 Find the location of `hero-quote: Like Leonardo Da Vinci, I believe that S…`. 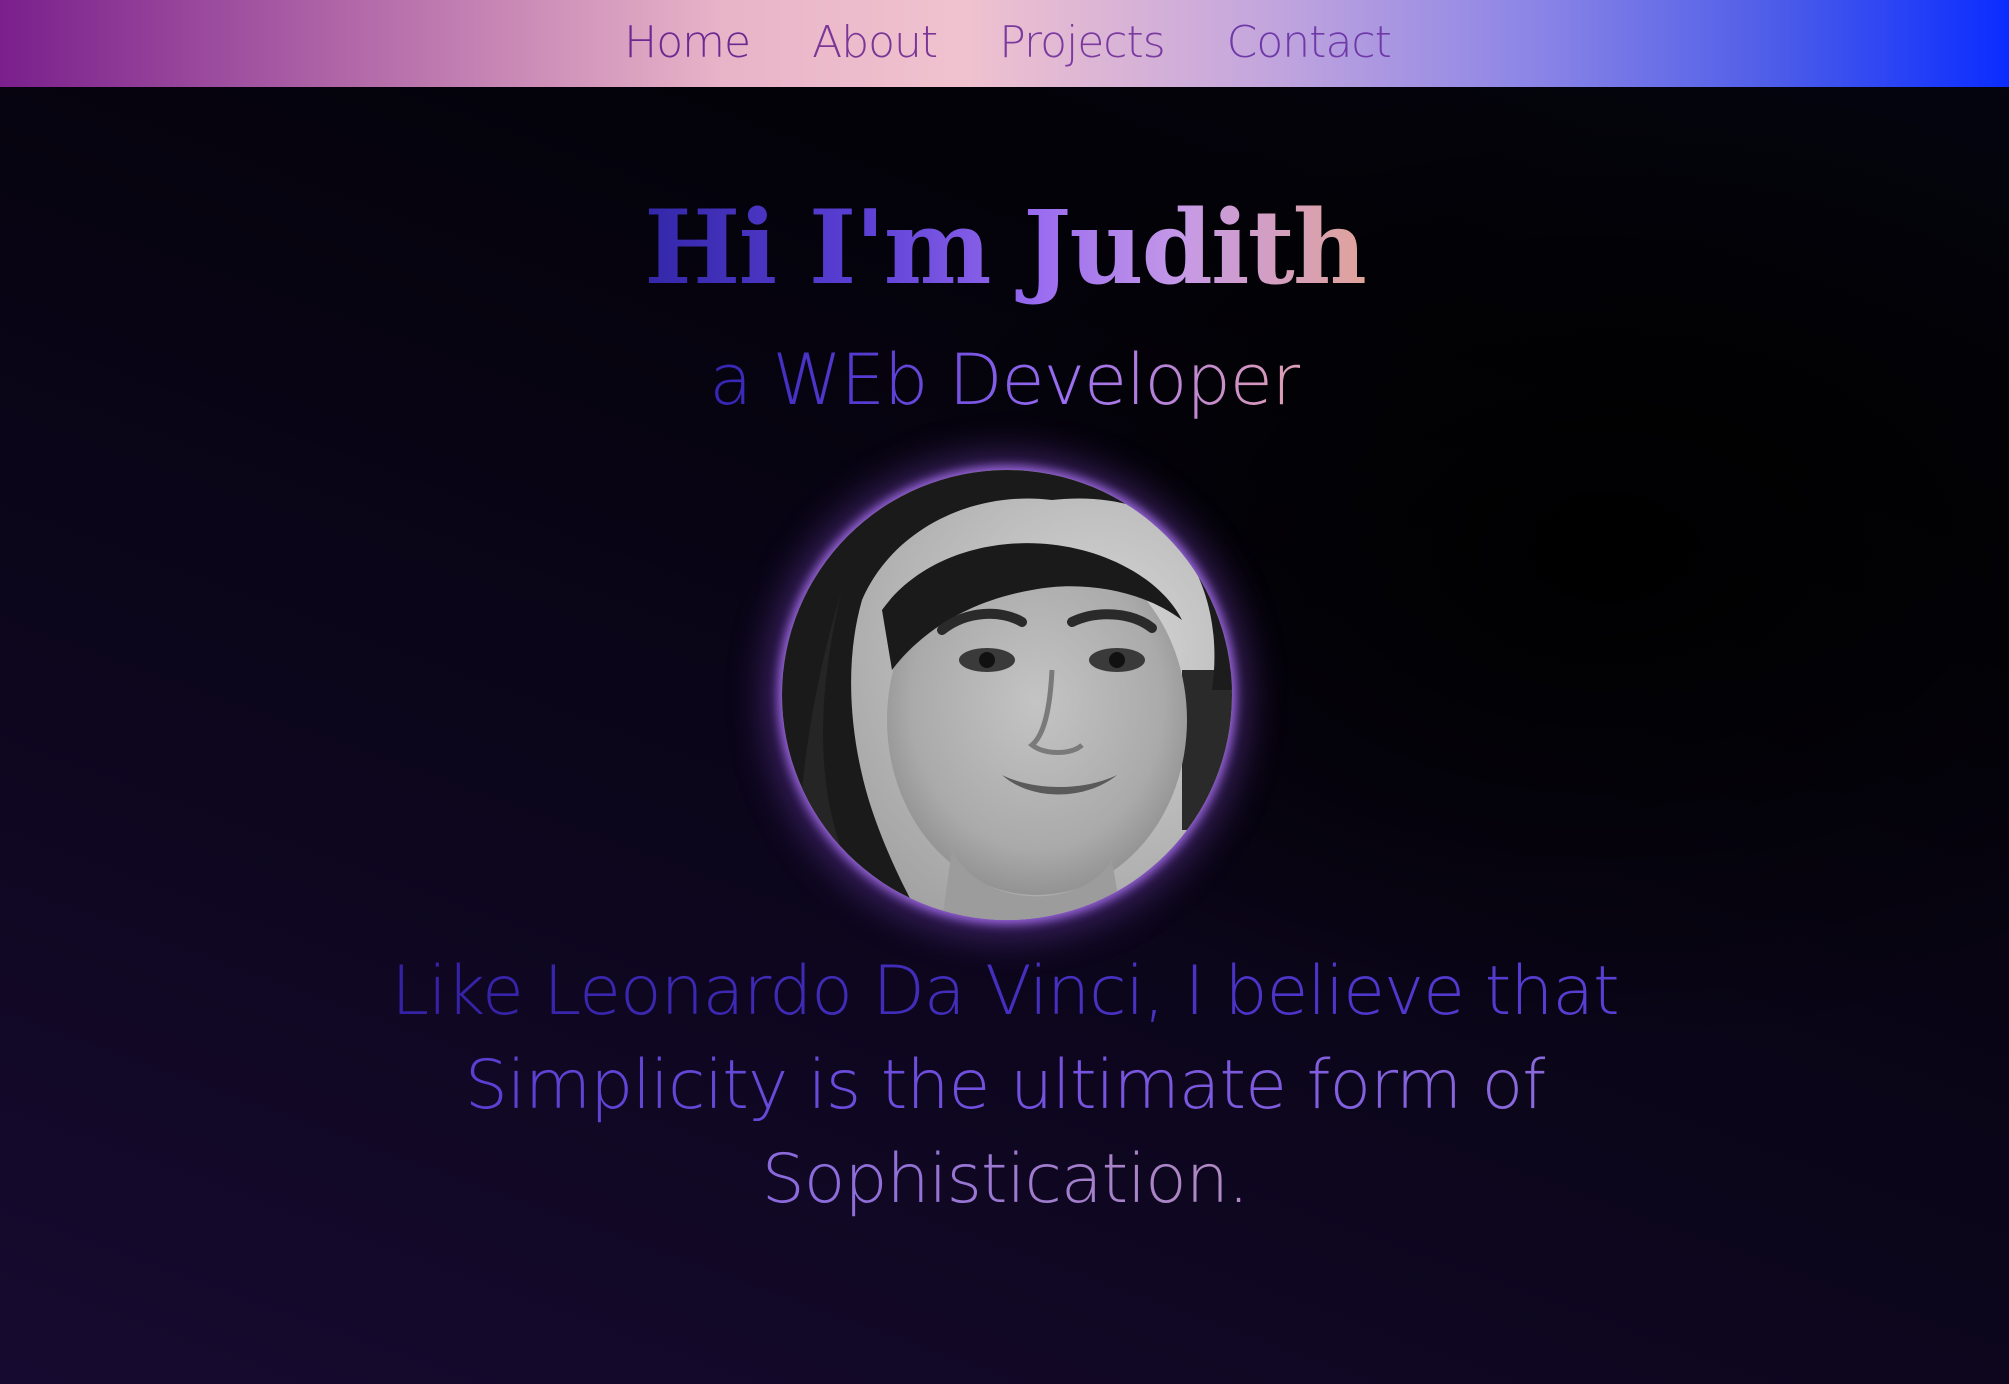

hero-quote: Like Leonardo Da Vinci, I believe that S… is located at coordinates (1005, 1086).